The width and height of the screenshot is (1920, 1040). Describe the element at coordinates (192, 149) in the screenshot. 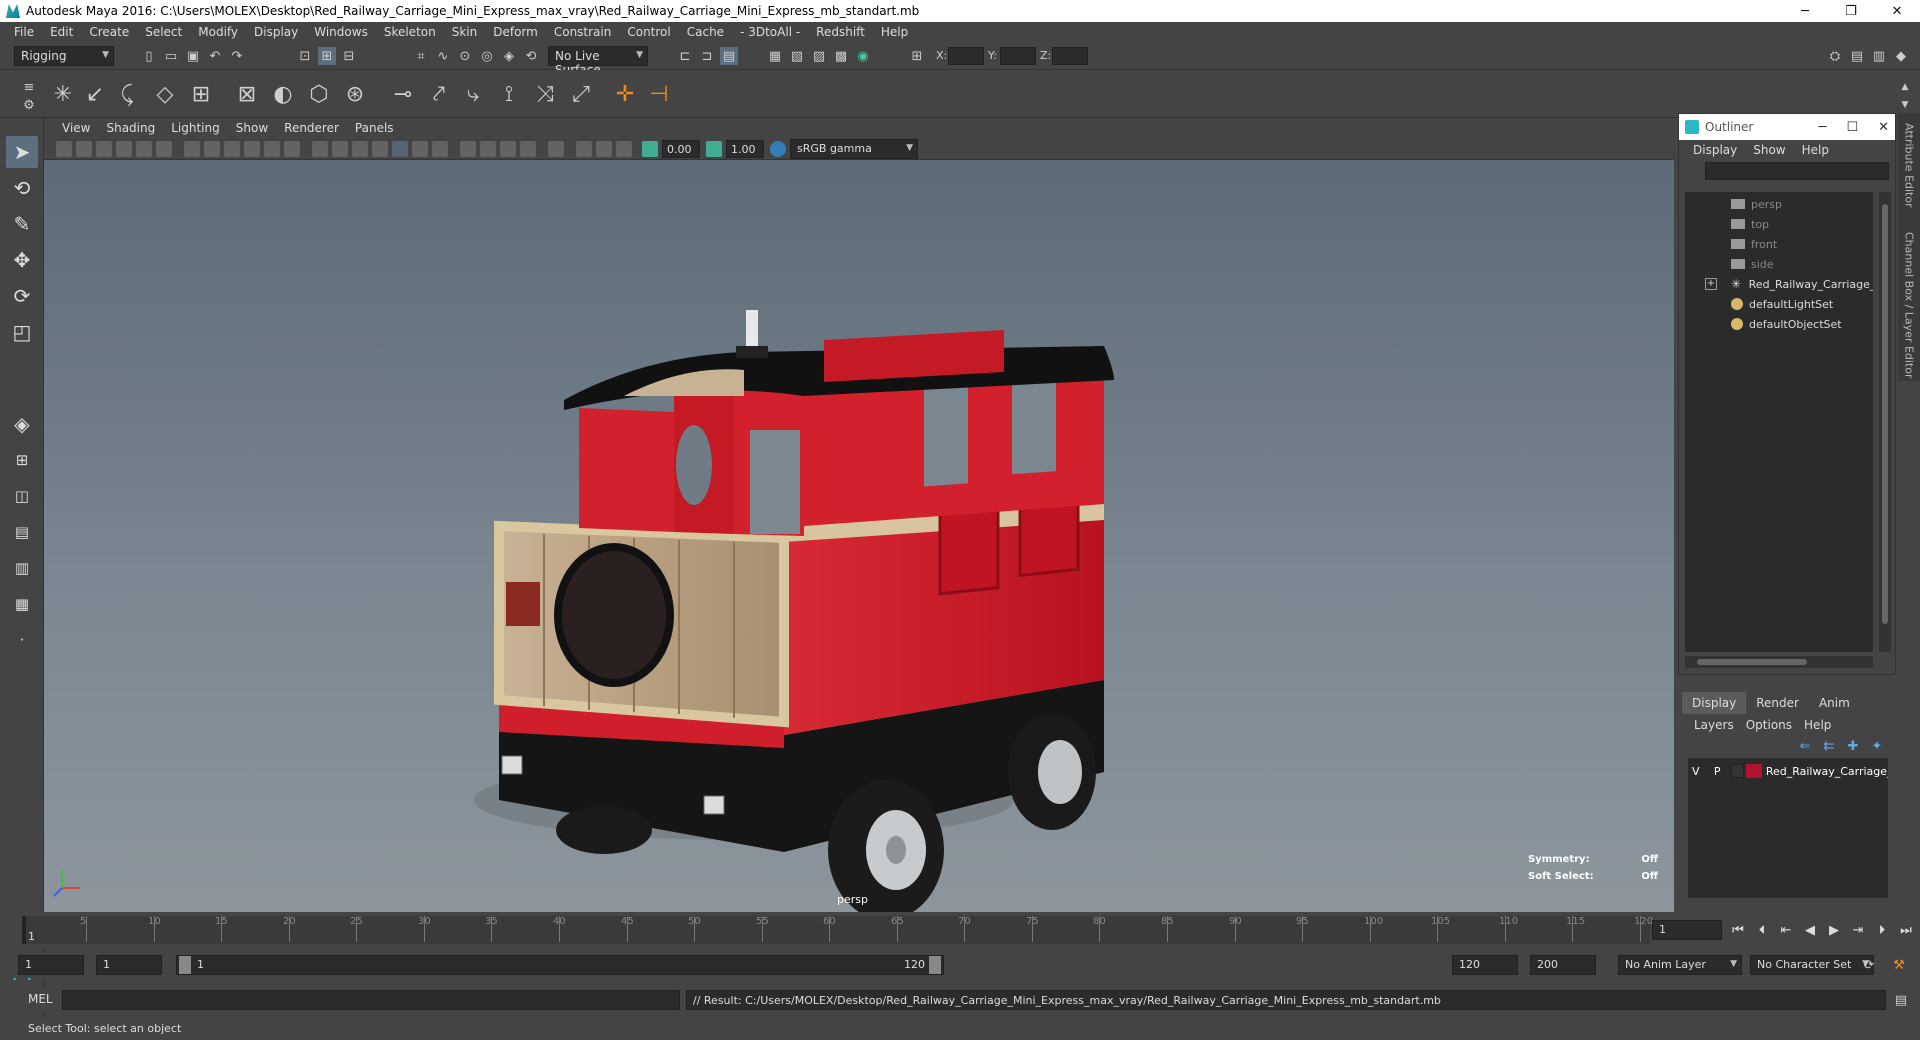

I see `grid-toggle-icon` at that location.